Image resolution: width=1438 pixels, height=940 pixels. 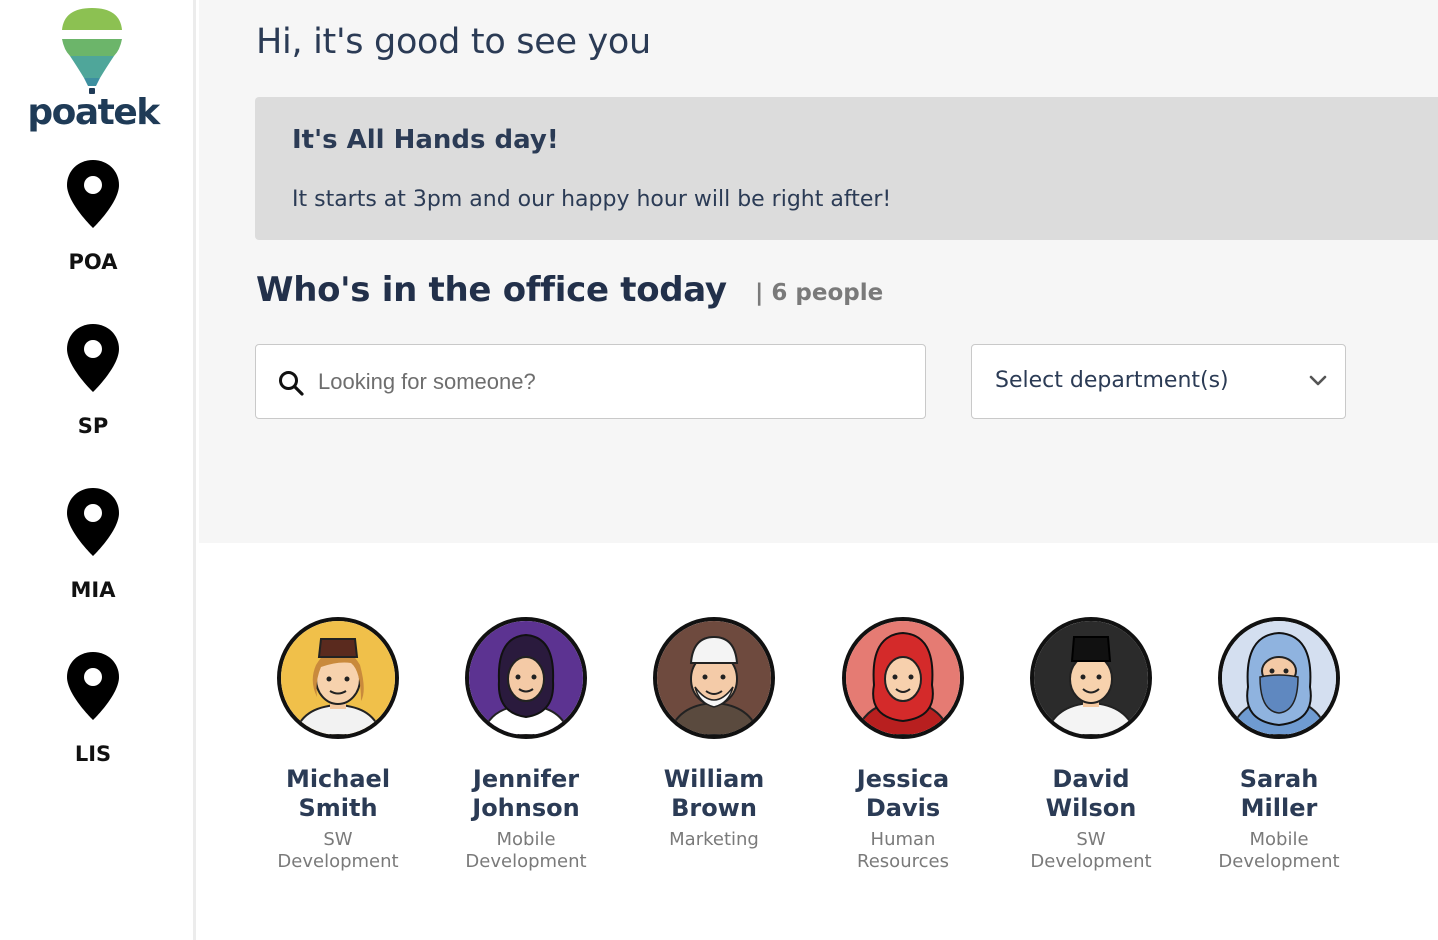 I want to click on department-select: Select department(s), so click(x=1158, y=381).